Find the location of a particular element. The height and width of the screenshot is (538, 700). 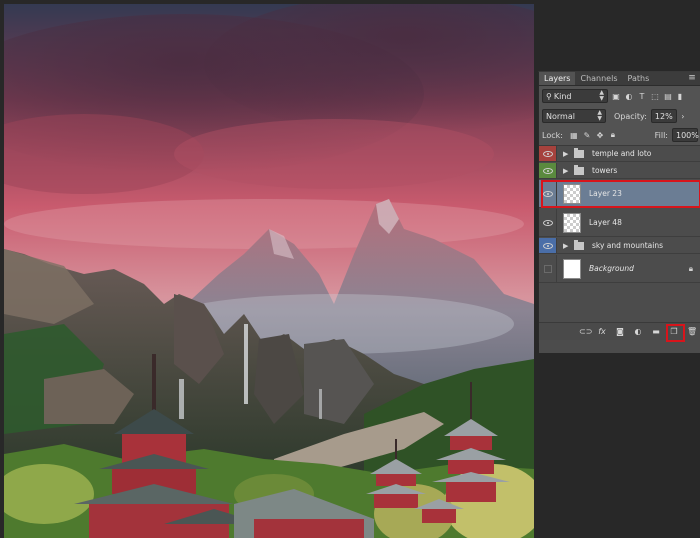

layer-row-background: Background 🔒︎ is located at coordinates (619, 269).